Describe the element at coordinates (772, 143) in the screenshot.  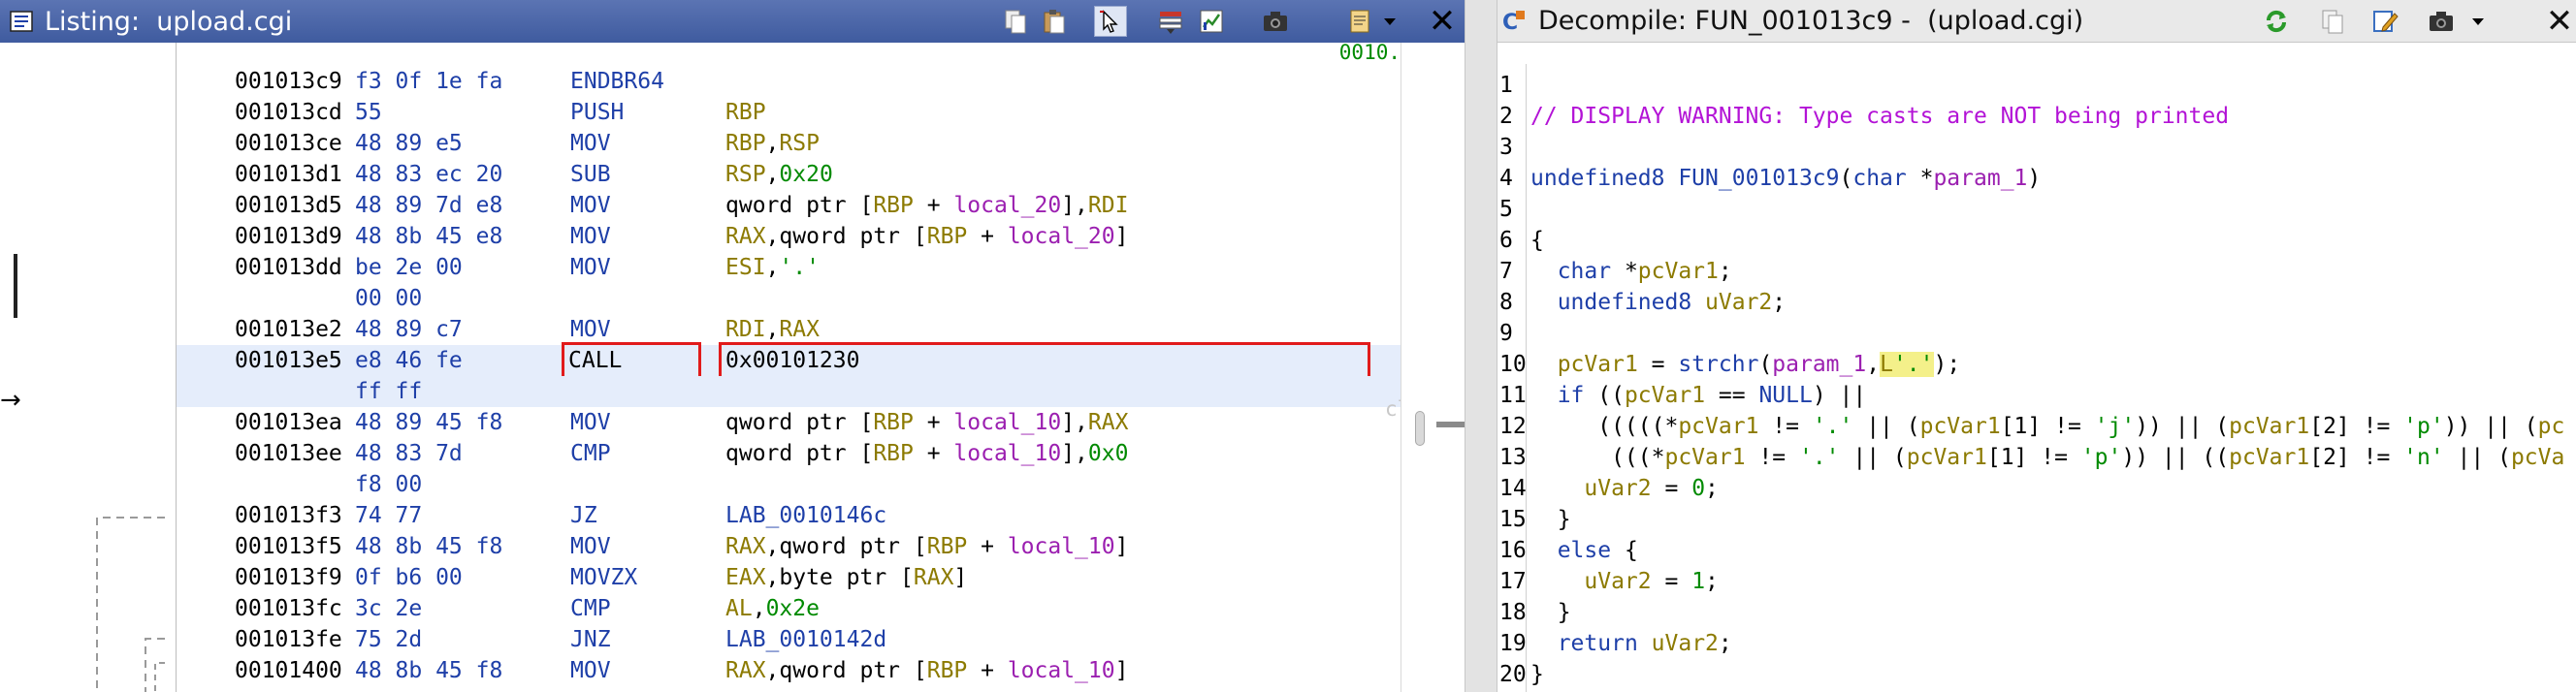
I see `operands-cell: RBP,RSP` at that location.